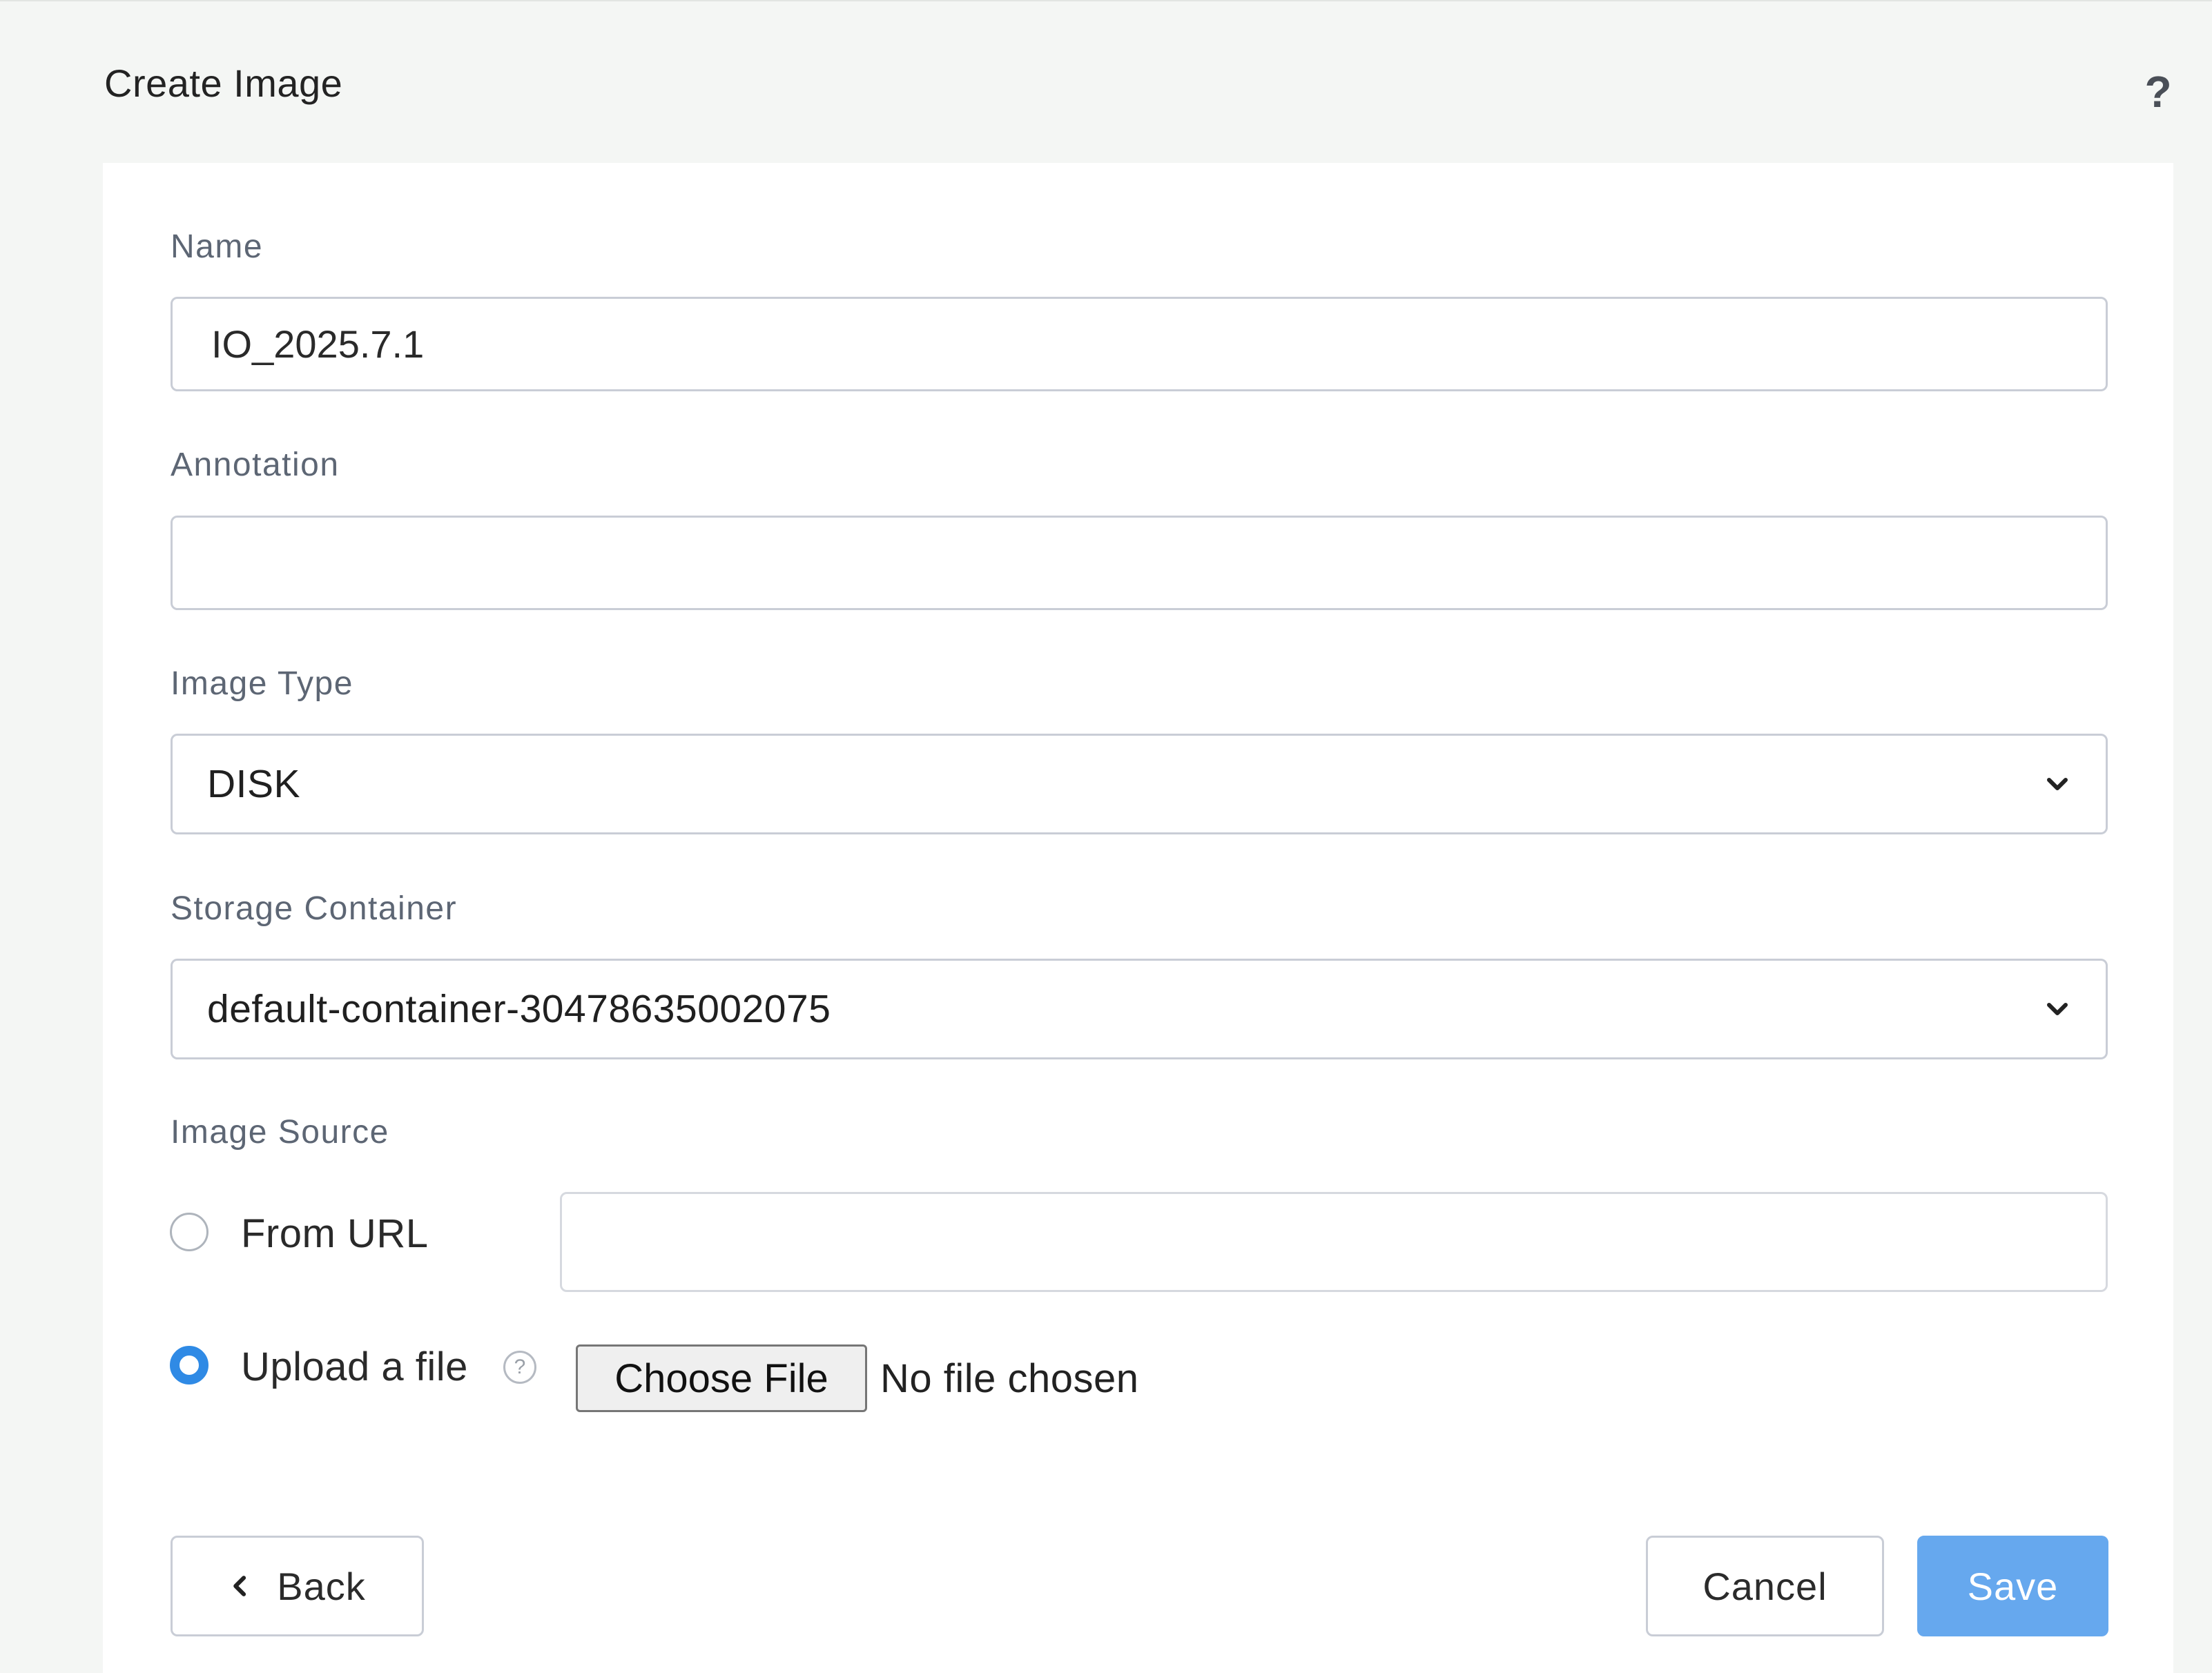  What do you see at coordinates (722, 1378) in the screenshot?
I see `choose-file-button: Choose File` at bounding box center [722, 1378].